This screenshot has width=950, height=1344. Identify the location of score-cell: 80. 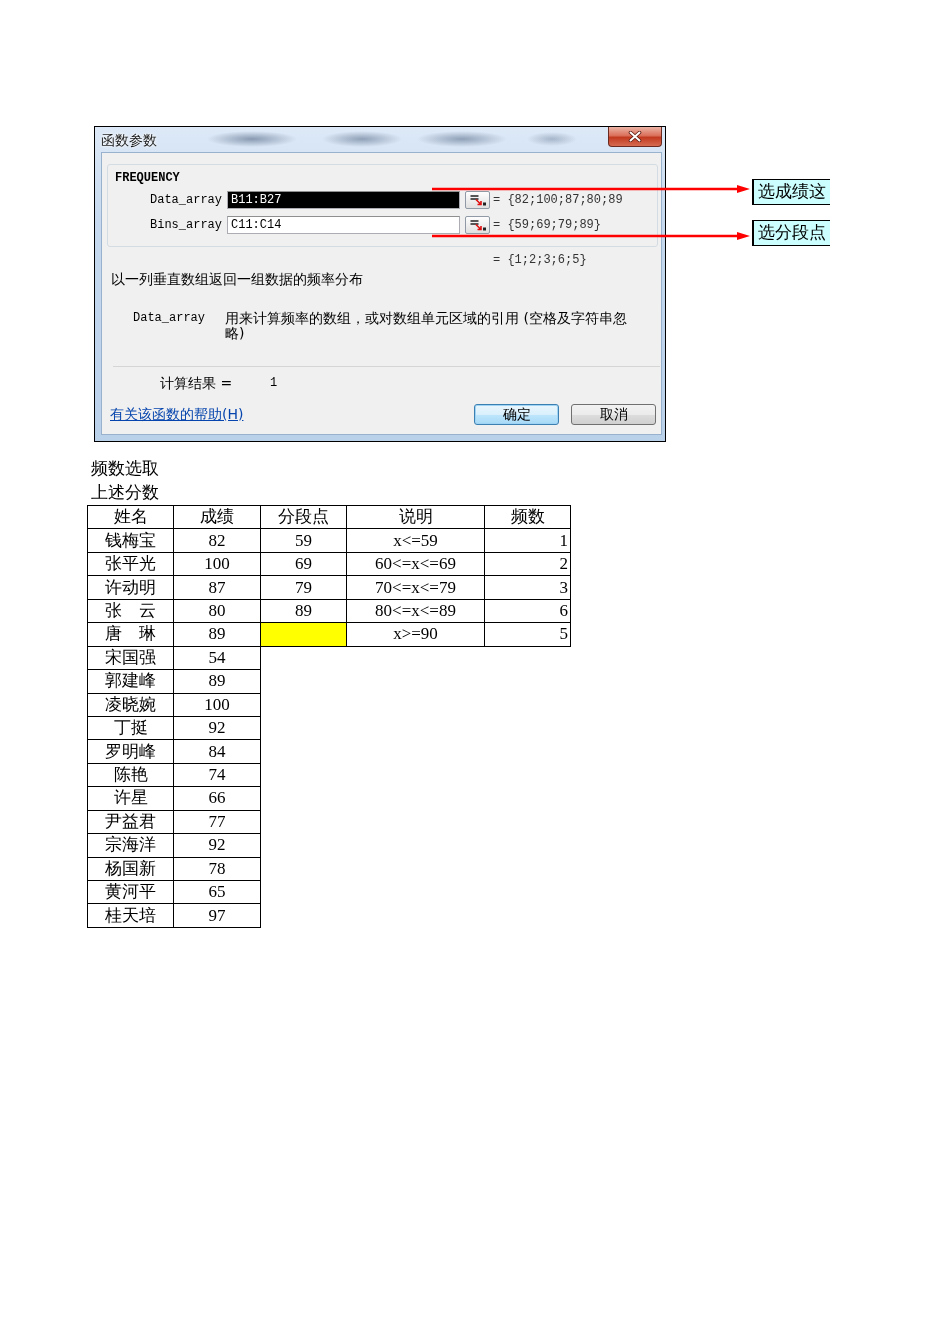
(217, 611).